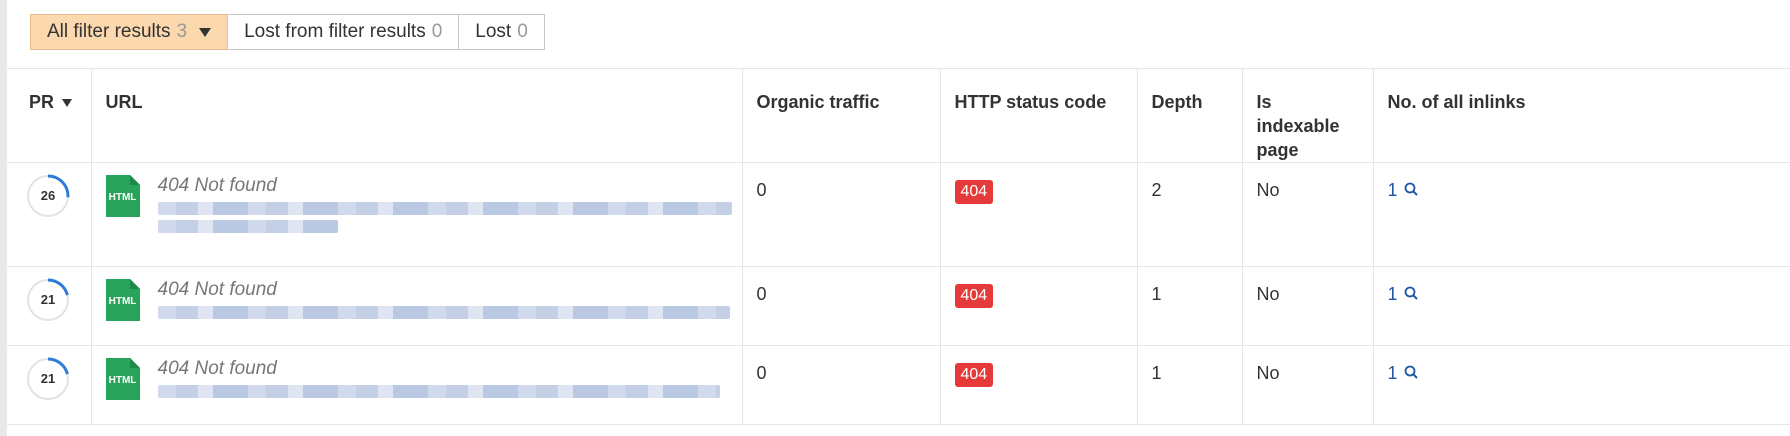 This screenshot has width=1790, height=436. Describe the element at coordinates (417, 115) in the screenshot. I see `column-header-url: URL` at that location.